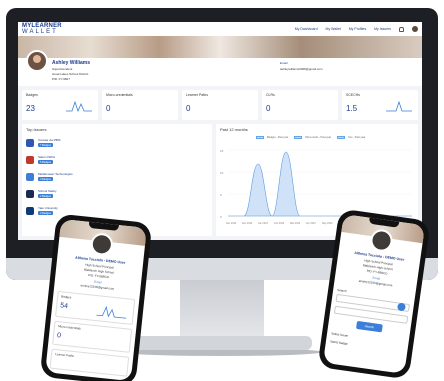 The height and width of the screenshot is (381, 444). What do you see at coordinates (221, 195) in the screenshot?
I see `y-tick: 5` at bounding box center [221, 195].